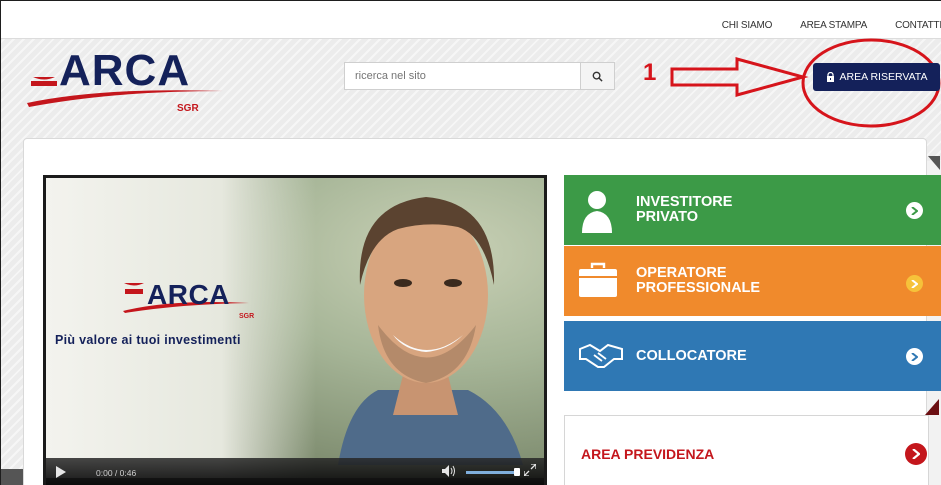  What do you see at coordinates (12, 477) in the screenshot?
I see `left-strip` at bounding box center [12, 477].